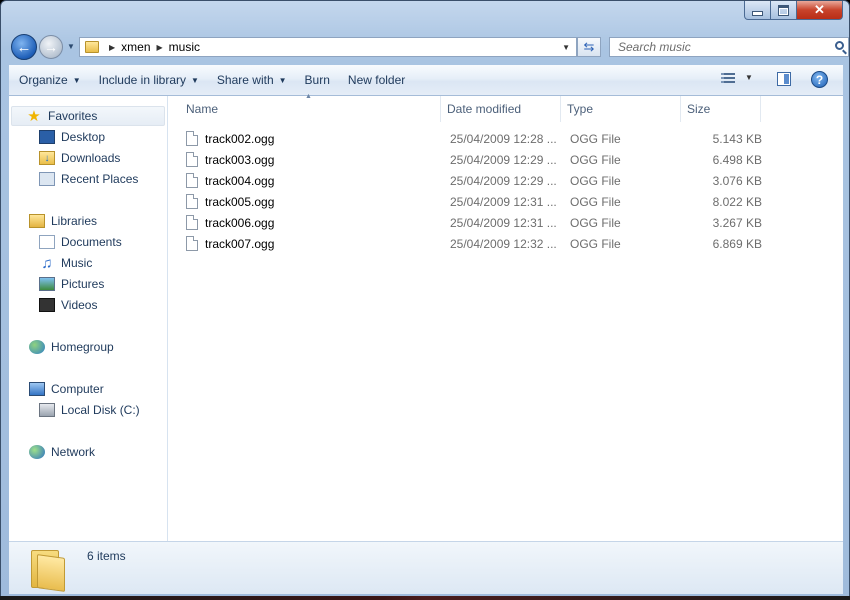 The image size is (850, 600). Describe the element at coordinates (308, 96) in the screenshot. I see `sort-ascending-icon: ▲` at that location.